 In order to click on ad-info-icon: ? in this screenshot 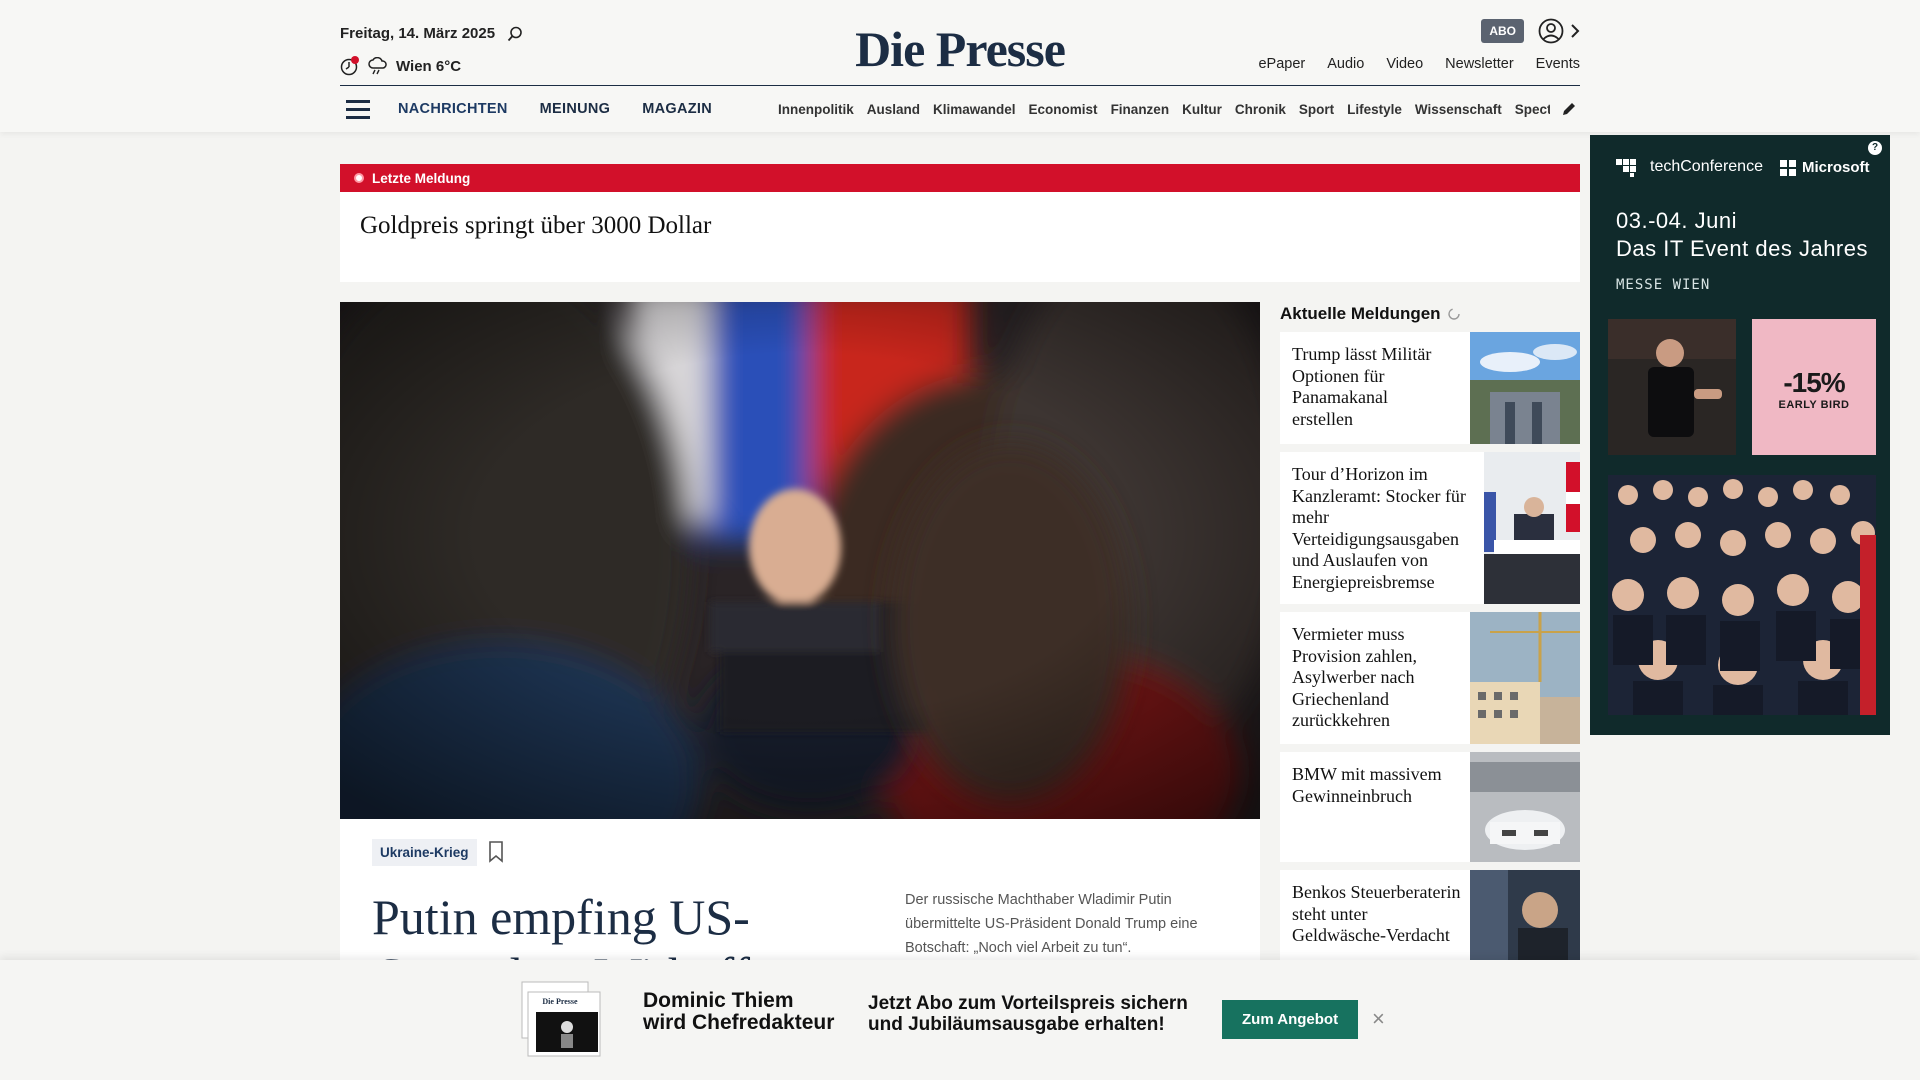, I will do `click(1875, 148)`.